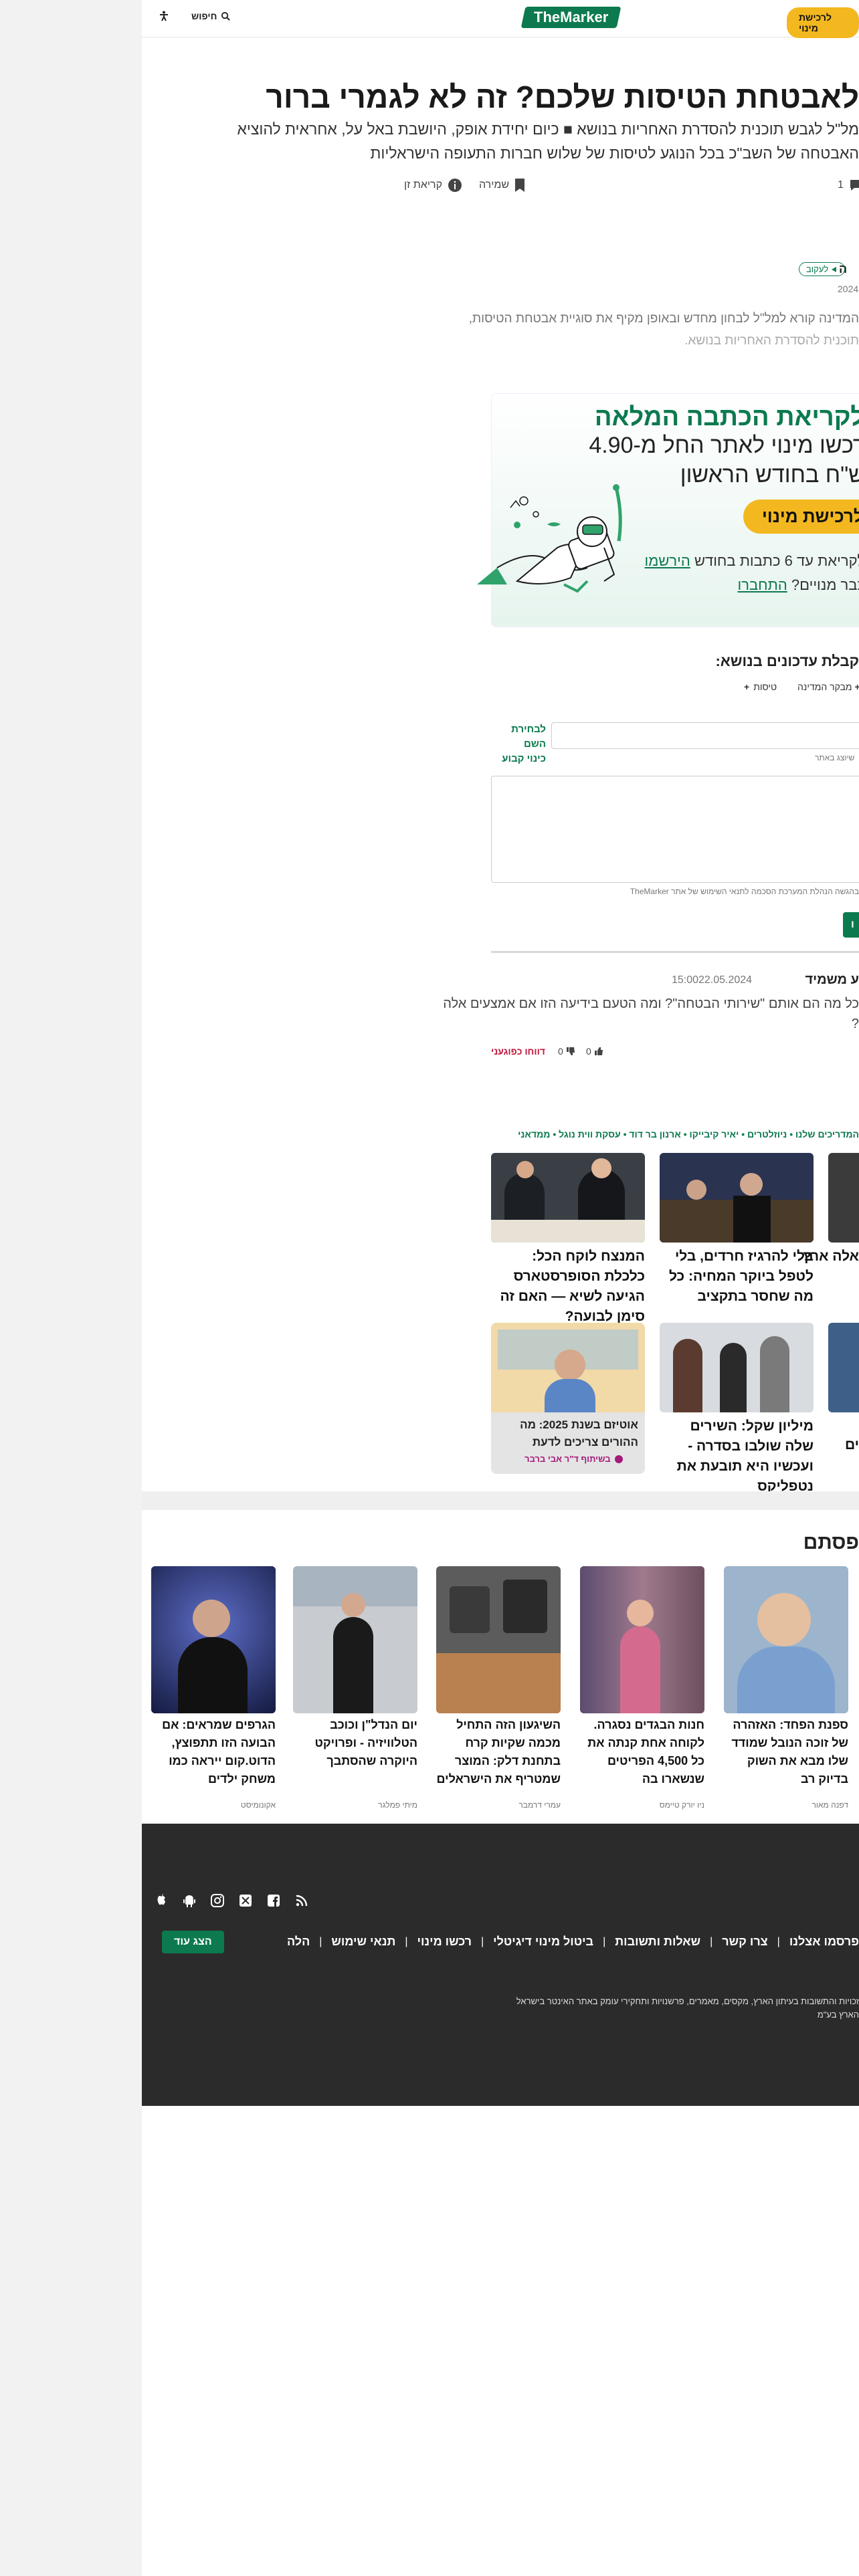  Describe the element at coordinates (579, 1433) in the screenshot. I see `sponsored-card-title: אוטיזם בשנת 2025: מה ההורים צריכים לדעת` at that location.